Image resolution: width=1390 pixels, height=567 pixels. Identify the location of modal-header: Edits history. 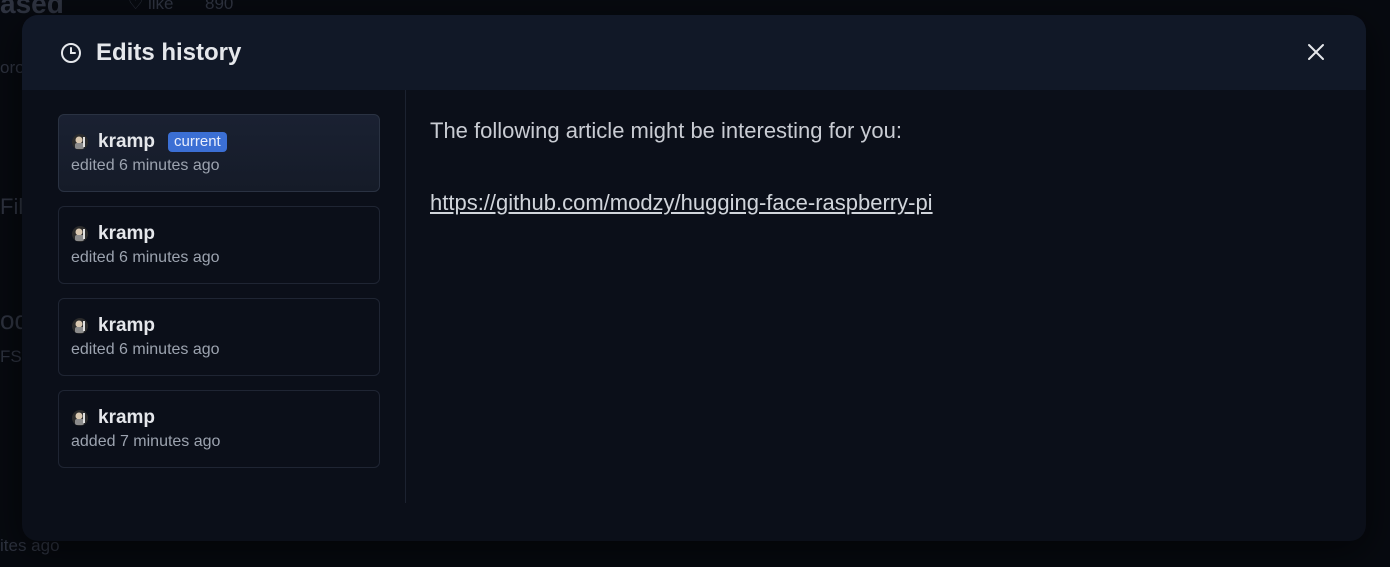
(694, 52).